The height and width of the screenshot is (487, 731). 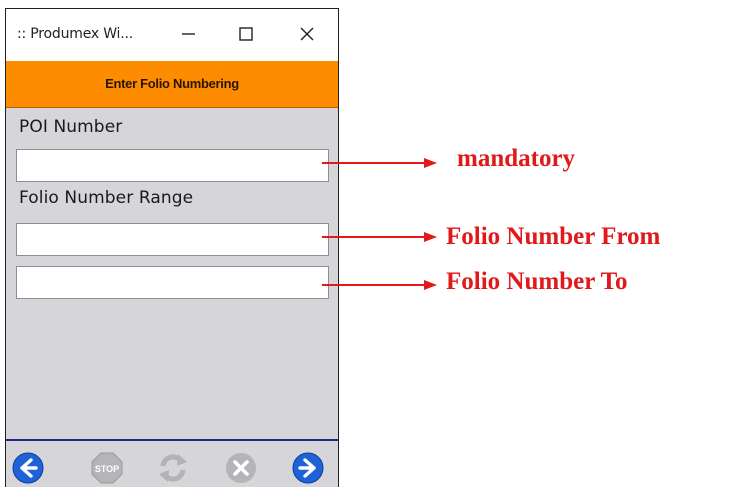 I want to click on arrow-folio-to, so click(x=379, y=285).